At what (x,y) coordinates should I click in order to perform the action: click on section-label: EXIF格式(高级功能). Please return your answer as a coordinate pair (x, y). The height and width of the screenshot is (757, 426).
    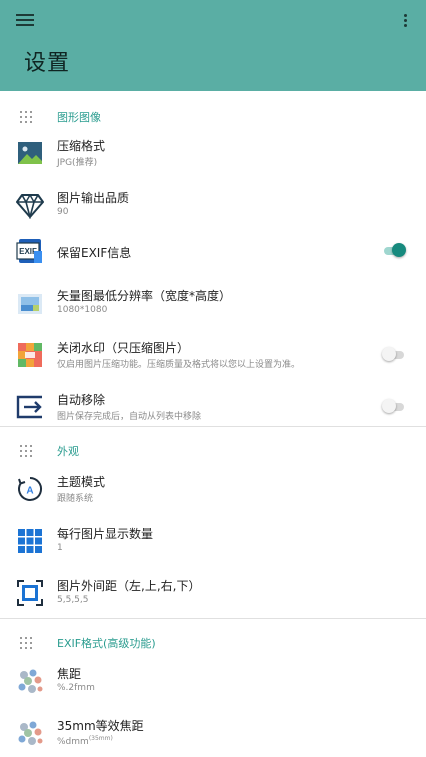
    Looking at the image, I should click on (106, 643).